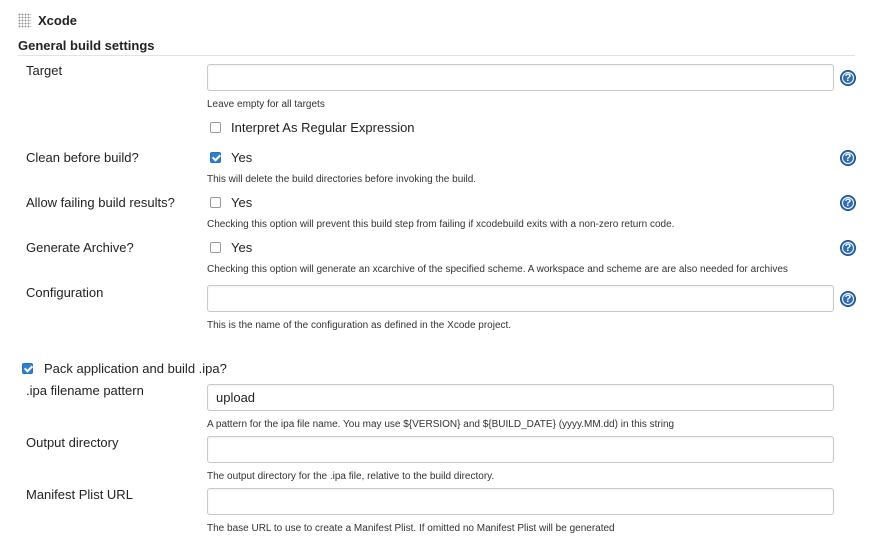 This screenshot has width=870, height=540. What do you see at coordinates (520, 449) in the screenshot?
I see `output-dir-input` at bounding box center [520, 449].